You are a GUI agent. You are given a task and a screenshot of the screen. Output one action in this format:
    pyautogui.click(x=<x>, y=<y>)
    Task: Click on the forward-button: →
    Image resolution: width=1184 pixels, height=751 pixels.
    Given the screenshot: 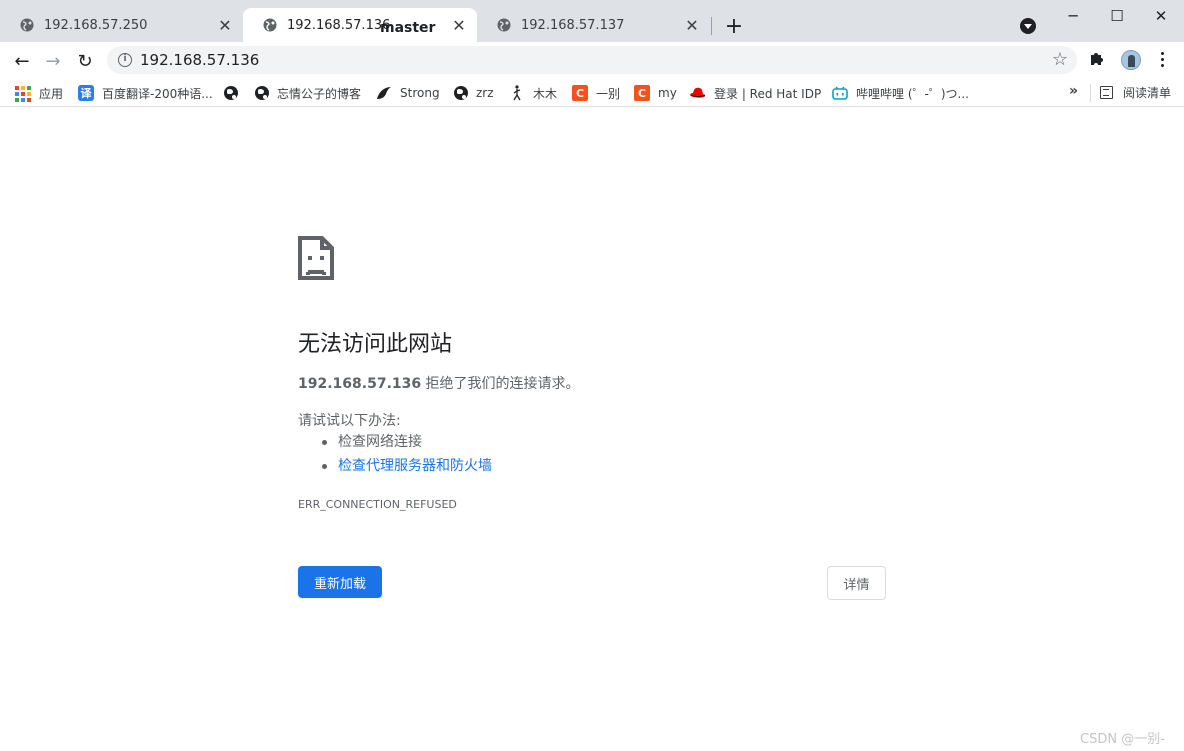 What is the action you would take?
    pyautogui.click(x=53, y=61)
    